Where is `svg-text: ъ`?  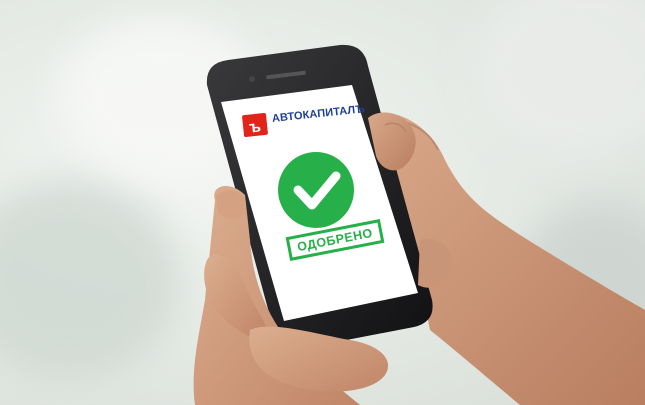 svg-text: ъ is located at coordinates (254, 127).